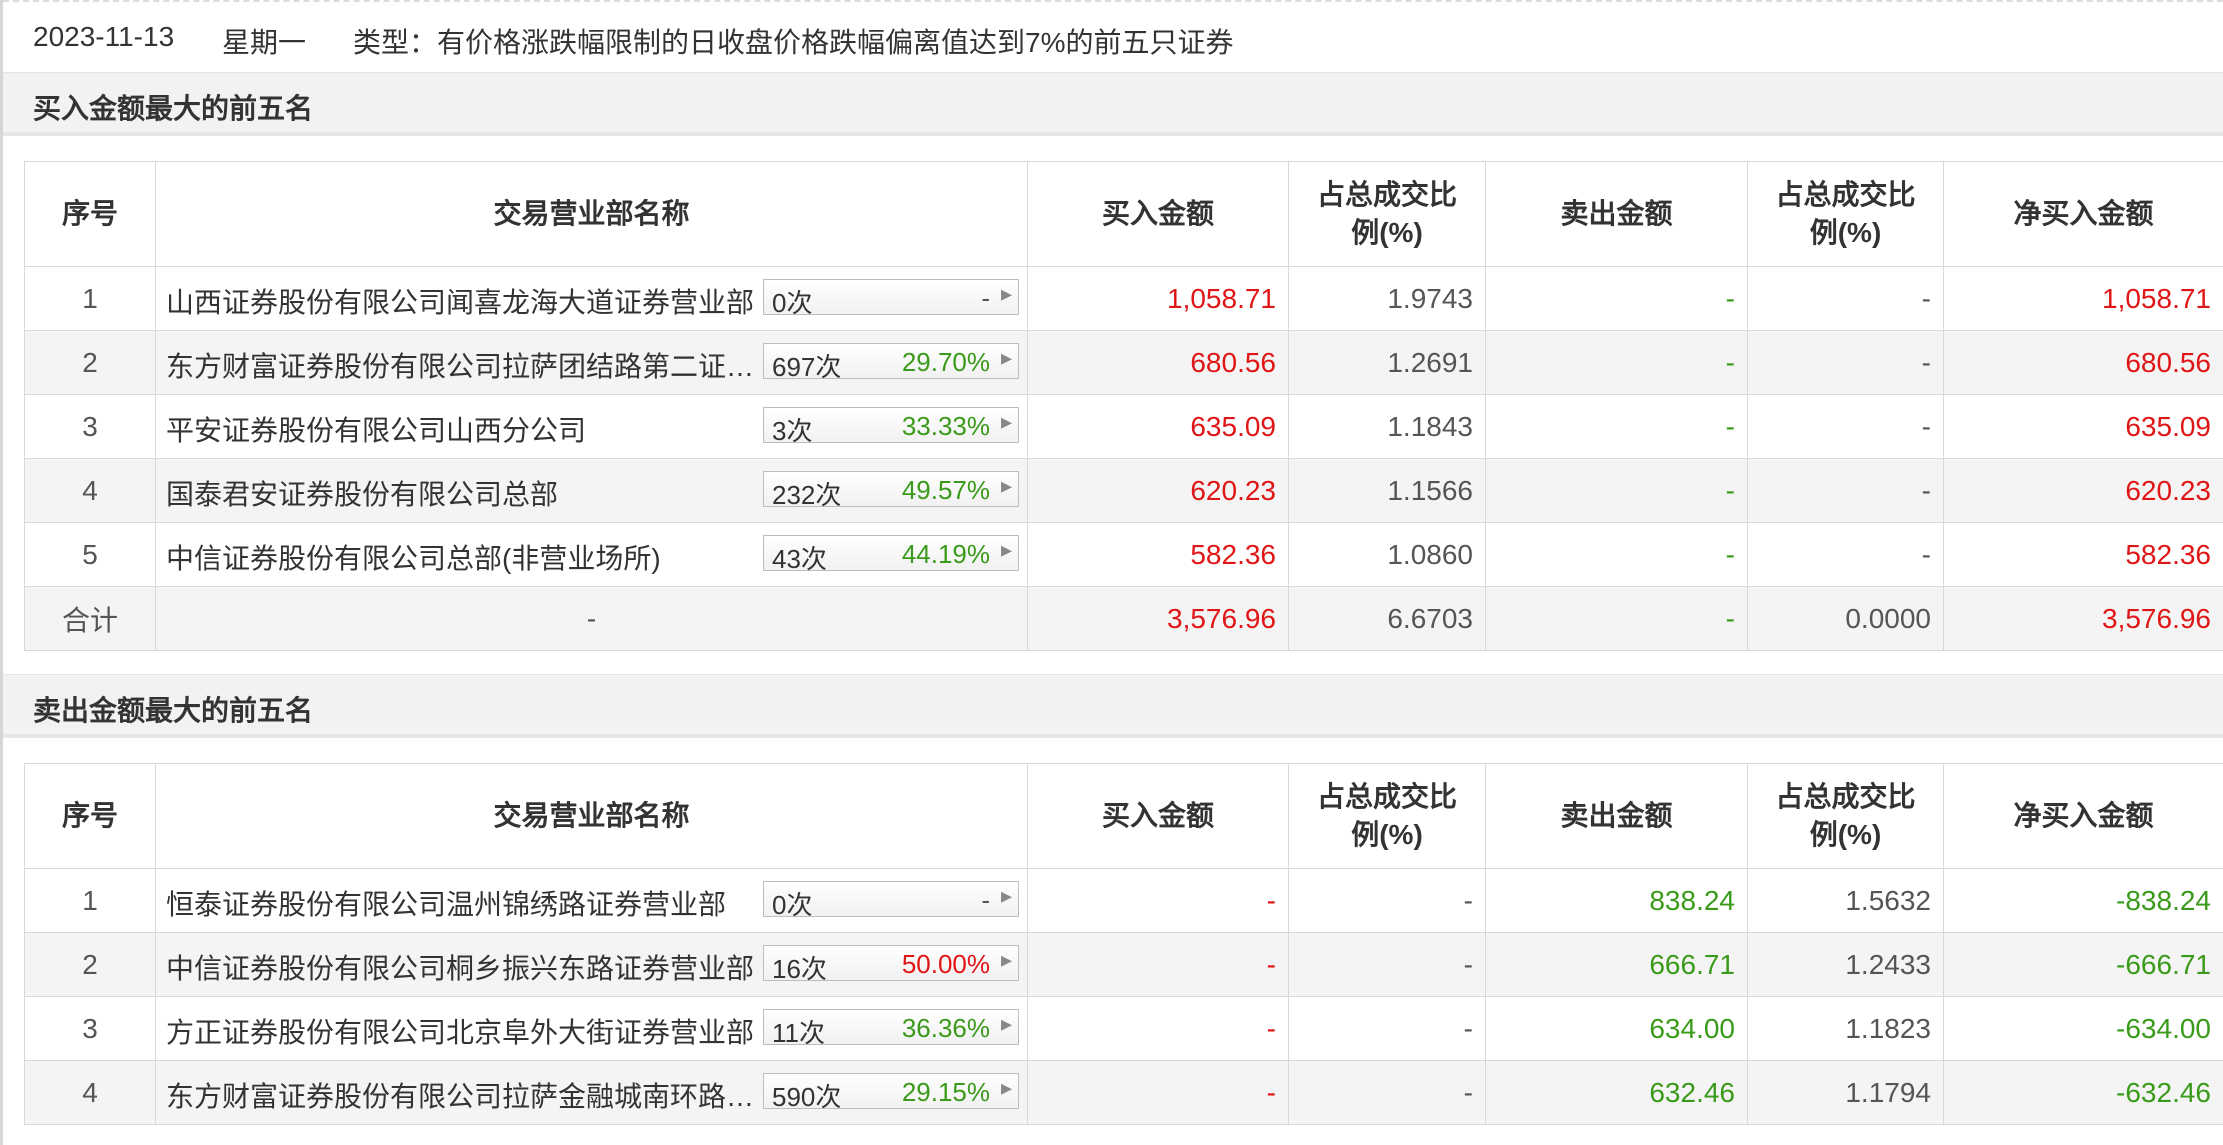 Image resolution: width=2223 pixels, height=1145 pixels. What do you see at coordinates (1387, 490) in the screenshot?
I see `buy-ratio: 1.1566` at bounding box center [1387, 490].